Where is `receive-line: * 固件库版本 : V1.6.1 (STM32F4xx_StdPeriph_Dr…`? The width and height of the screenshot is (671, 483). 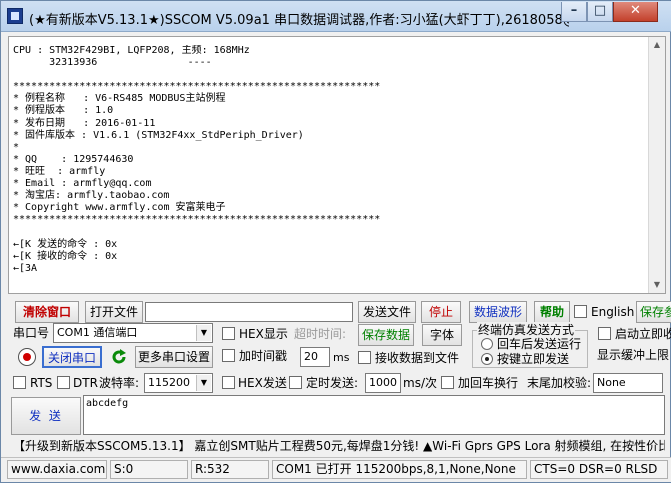 receive-line: * 固件库版本 : V1.6.1 (STM32F4xx_StdPeriph_Dr… is located at coordinates (158, 135).